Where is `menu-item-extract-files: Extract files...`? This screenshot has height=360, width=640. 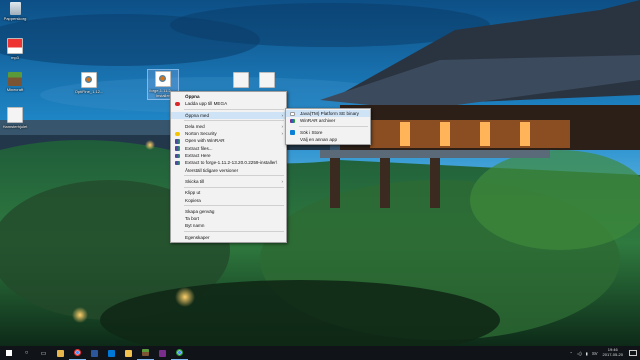
menu-item-extract-files: Extract files... is located at coordinates (228, 148).